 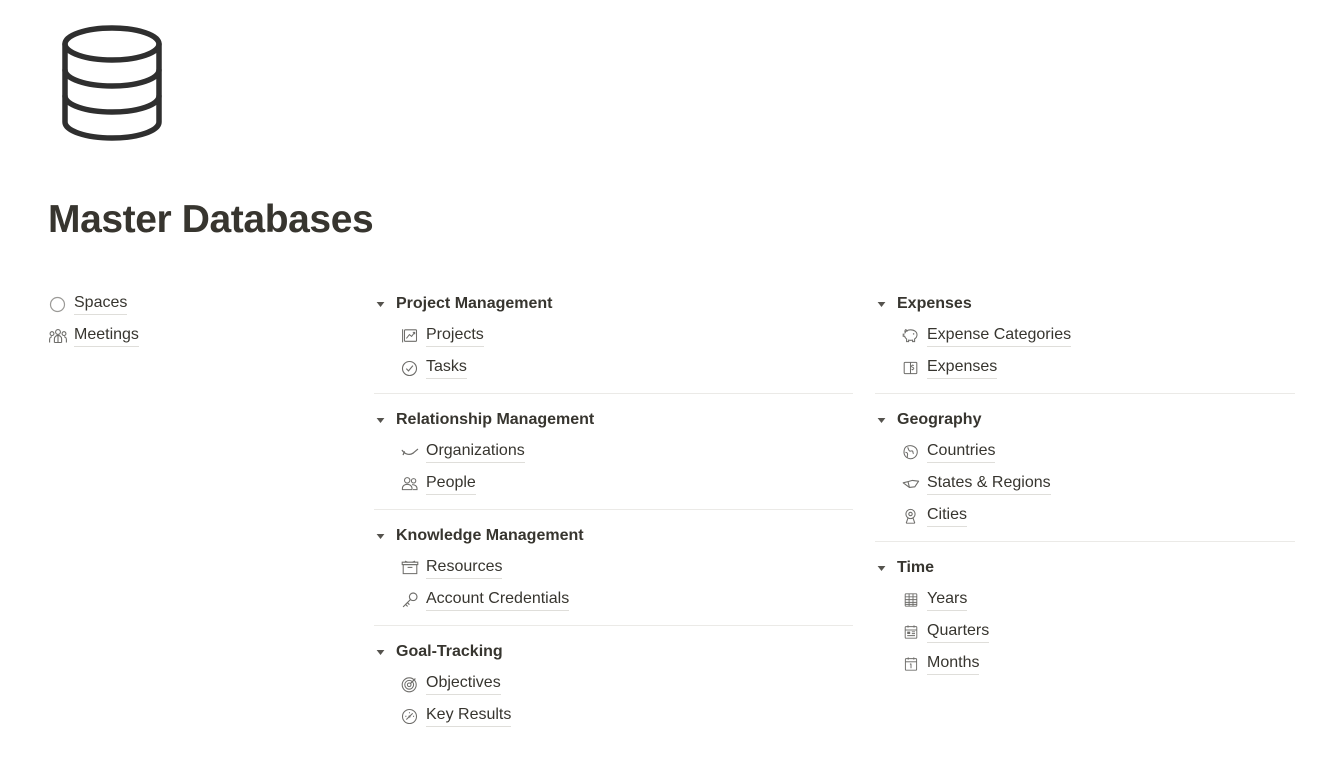 What do you see at coordinates (463, 684) in the screenshot?
I see `item-objectives-label: Objectives` at bounding box center [463, 684].